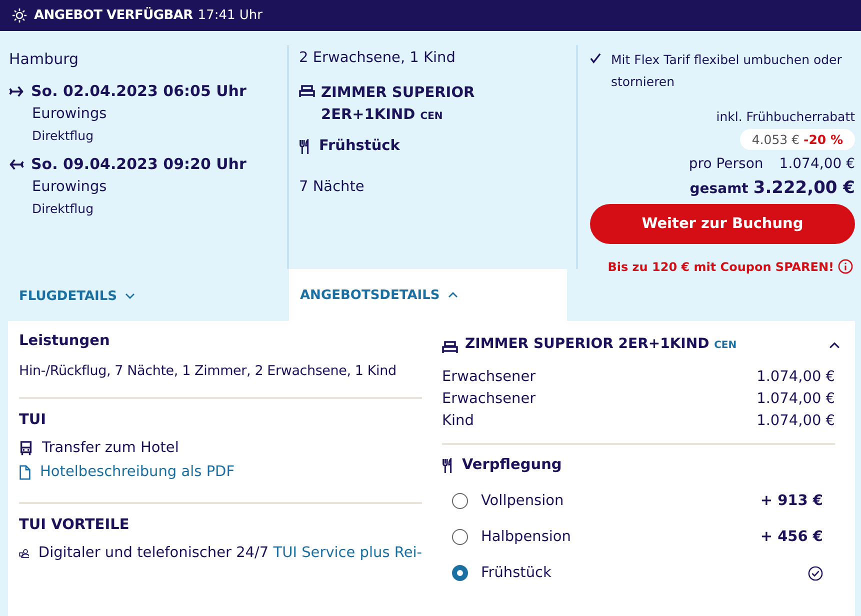 The image size is (861, 616). What do you see at coordinates (791, 501) in the screenshot?
I see `board-price: + 913 €` at bounding box center [791, 501].